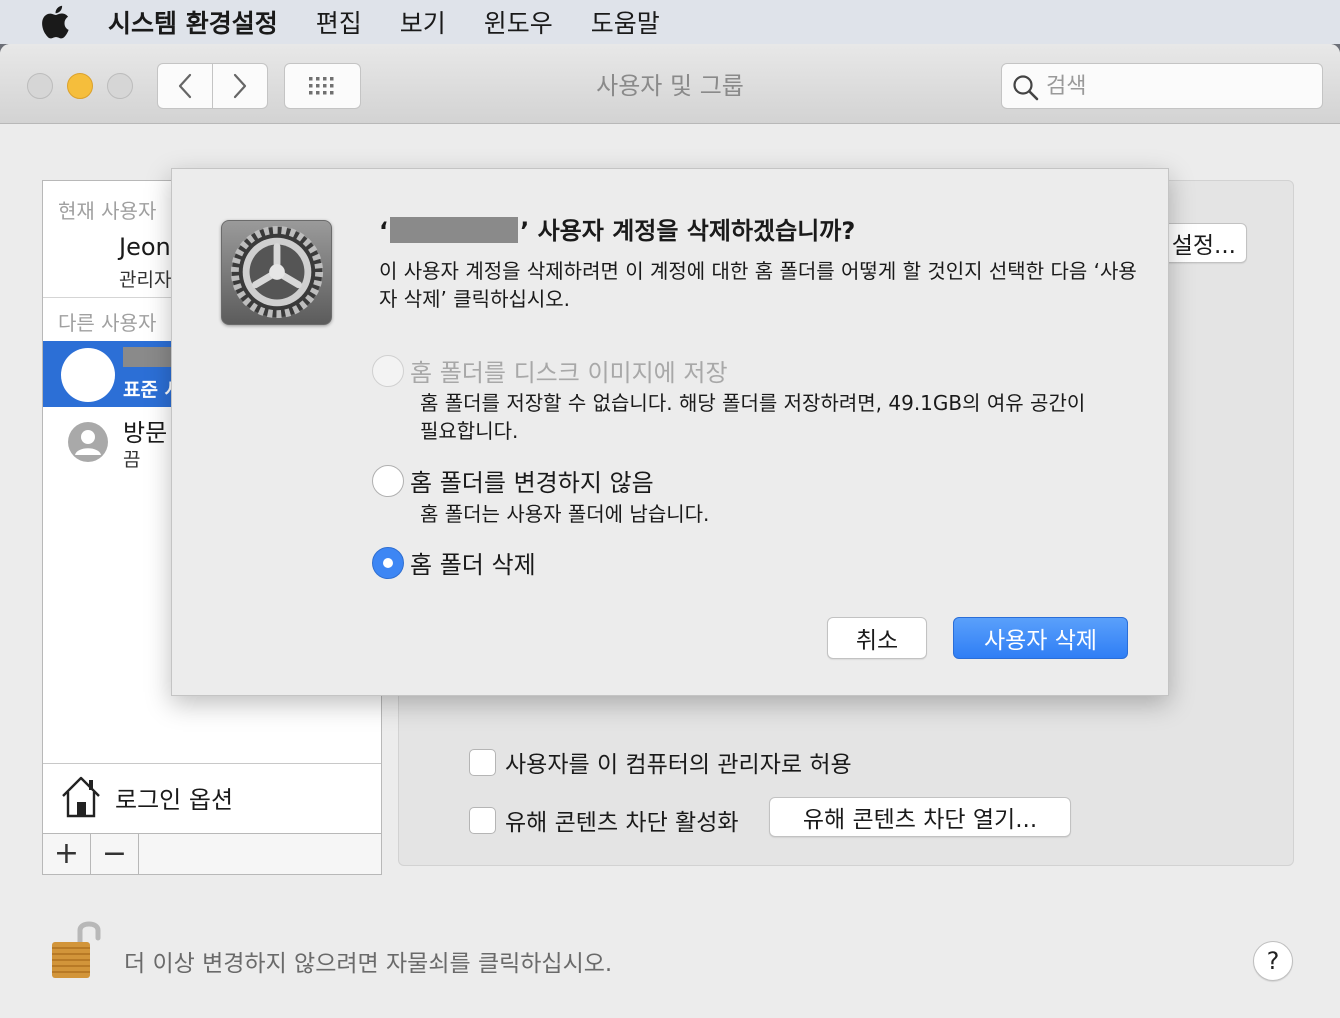 The height and width of the screenshot is (1018, 1340). What do you see at coordinates (107, 323) in the screenshot?
I see `other-users-header: 다른 사용자` at bounding box center [107, 323].